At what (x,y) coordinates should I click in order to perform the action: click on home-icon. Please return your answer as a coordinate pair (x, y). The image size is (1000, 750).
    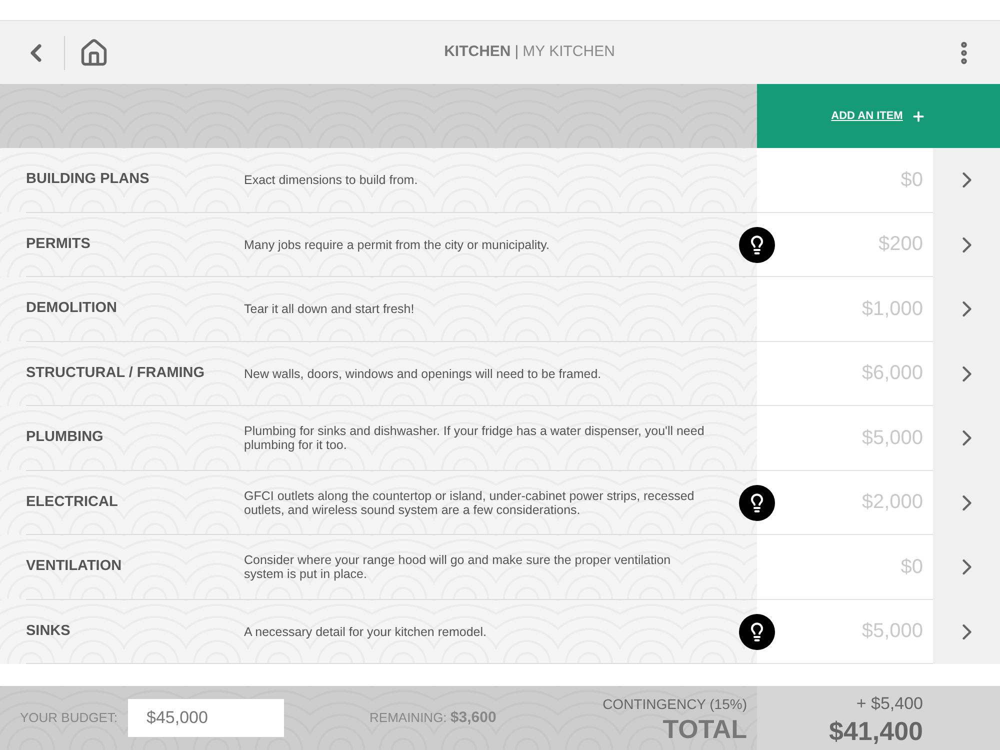
    Looking at the image, I should click on (94, 53).